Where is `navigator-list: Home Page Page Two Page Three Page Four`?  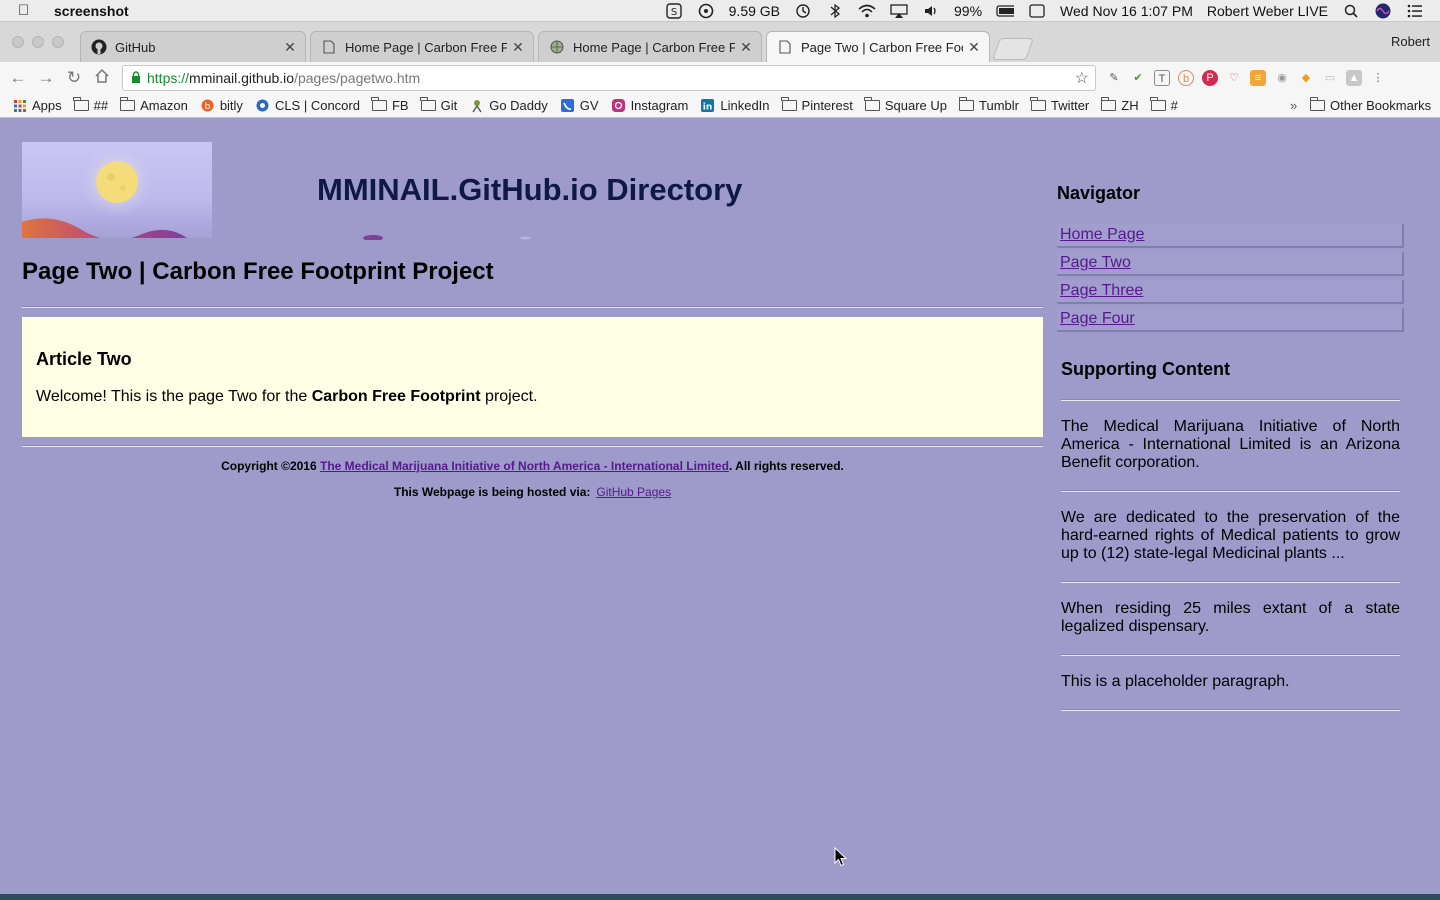 navigator-list: Home Page Page Two Page Three Page Four is located at coordinates (1230, 280).